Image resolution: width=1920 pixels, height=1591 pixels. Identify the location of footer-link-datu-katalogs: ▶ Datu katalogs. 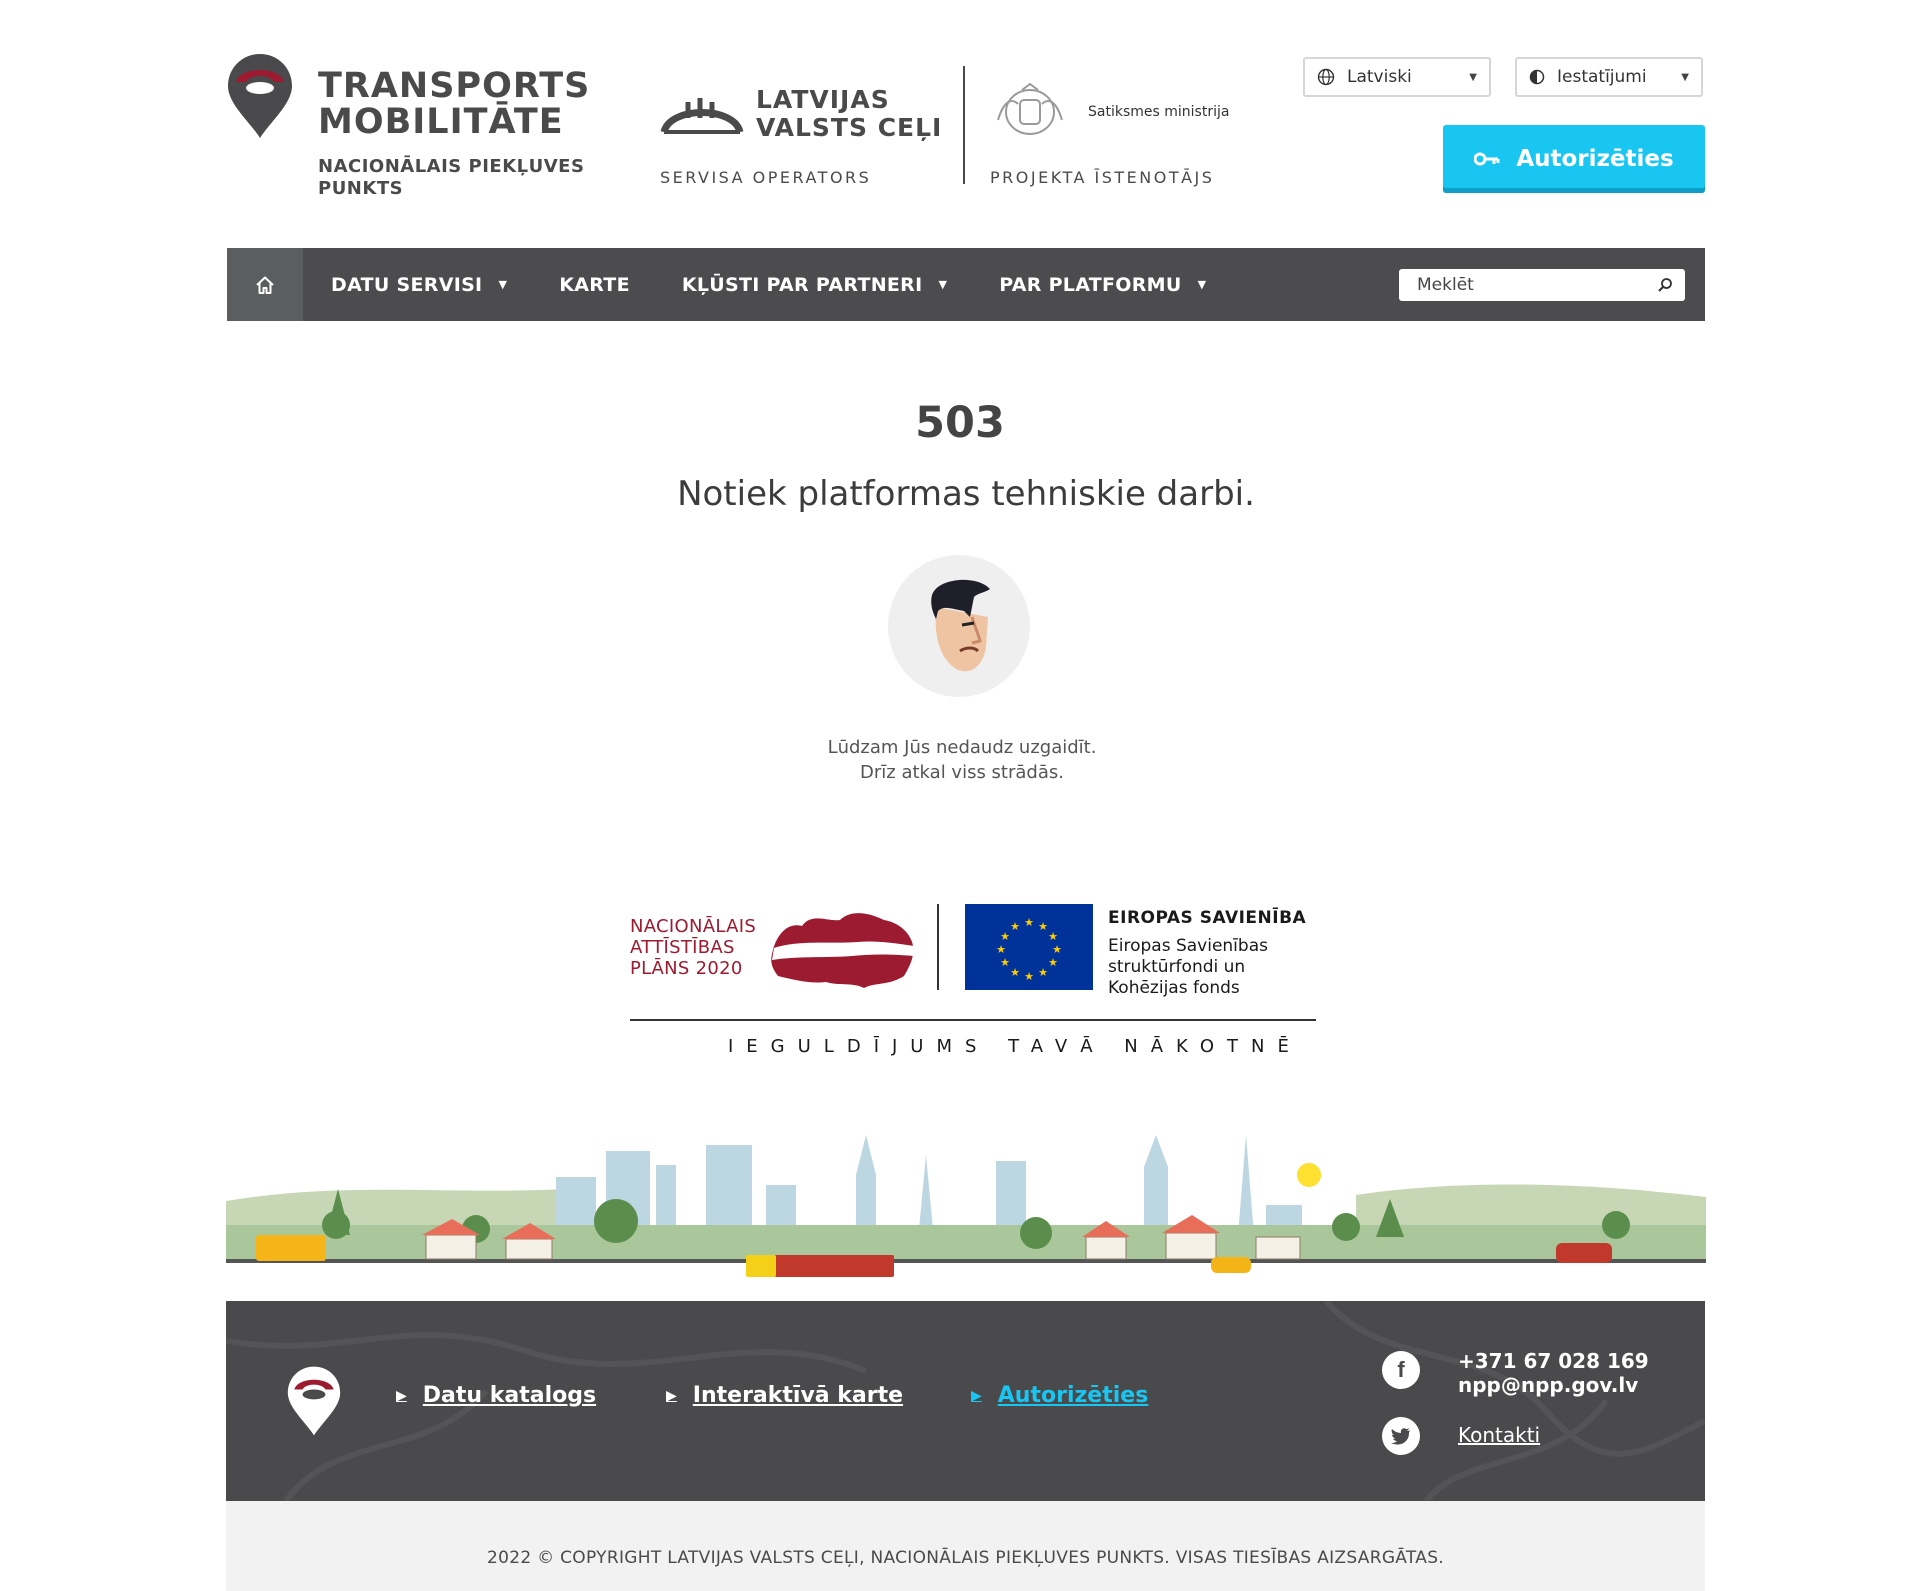
(496, 1395).